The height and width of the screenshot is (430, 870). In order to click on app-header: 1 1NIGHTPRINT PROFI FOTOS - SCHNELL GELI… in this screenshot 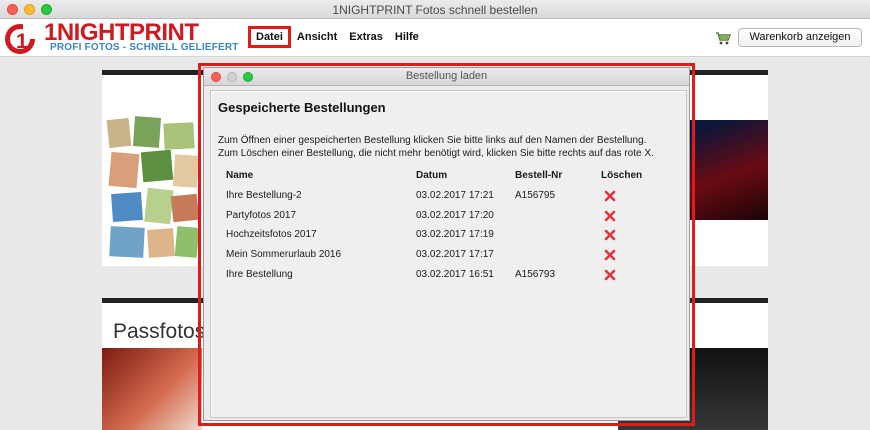, I will do `click(435, 38)`.